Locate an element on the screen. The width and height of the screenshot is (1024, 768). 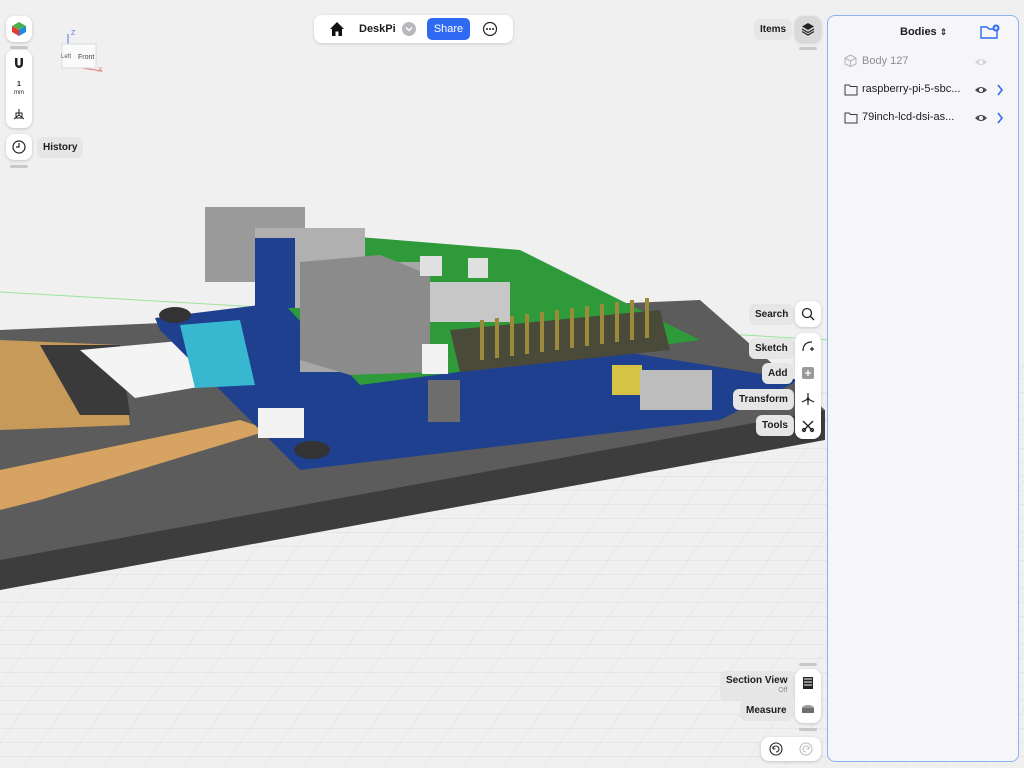
home-icon is located at coordinates (337, 29).